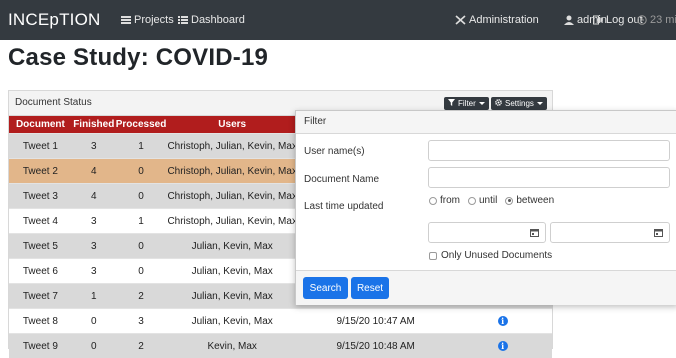  What do you see at coordinates (487, 232) in the screenshot?
I see `date-from-field` at bounding box center [487, 232].